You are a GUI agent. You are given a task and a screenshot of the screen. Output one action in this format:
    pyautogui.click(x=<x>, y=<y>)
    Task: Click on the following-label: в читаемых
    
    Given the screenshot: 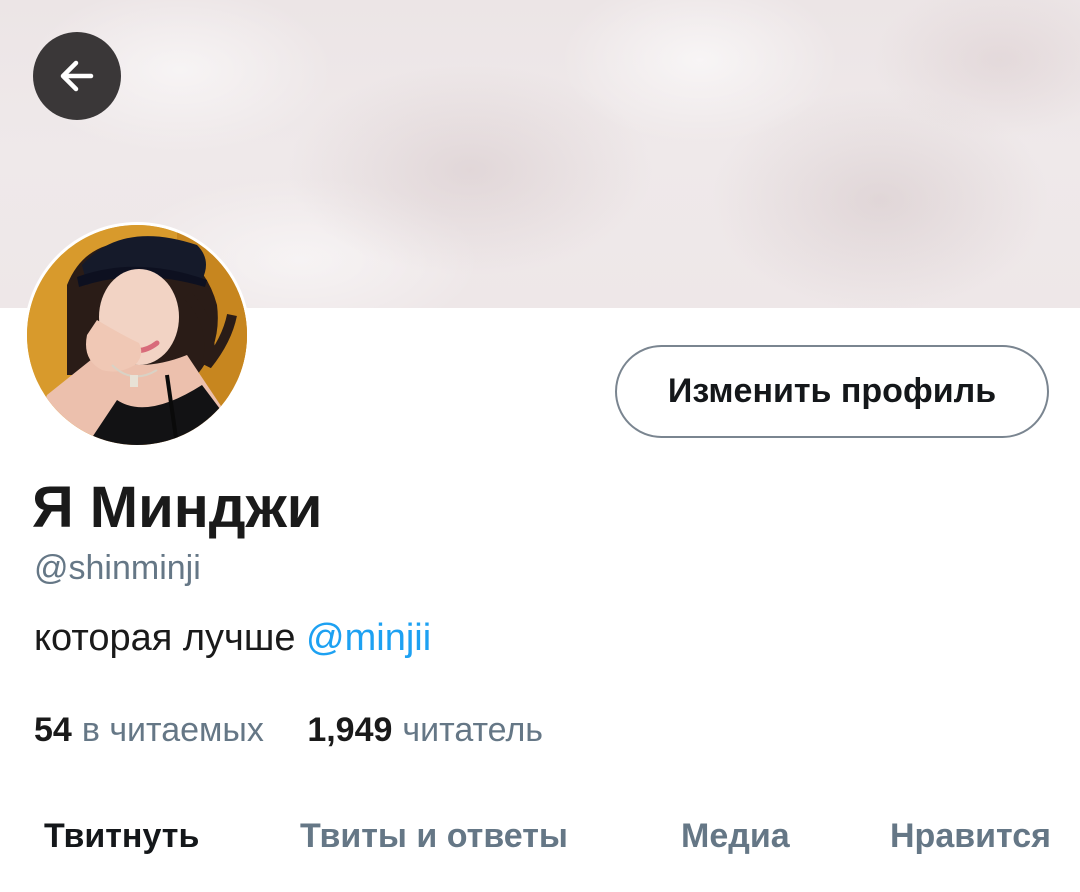 What is the action you would take?
    pyautogui.click(x=172, y=730)
    